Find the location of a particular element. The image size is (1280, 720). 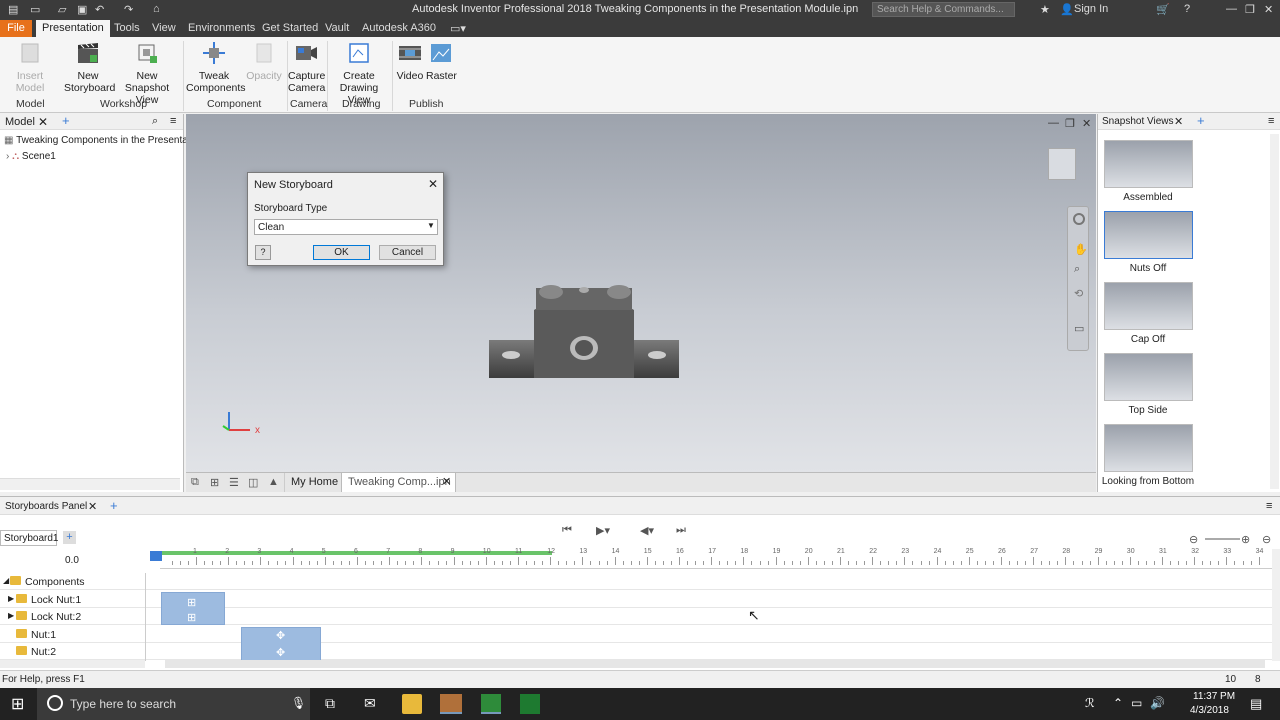

tab-environments: Environments is located at coordinates (221, 28).